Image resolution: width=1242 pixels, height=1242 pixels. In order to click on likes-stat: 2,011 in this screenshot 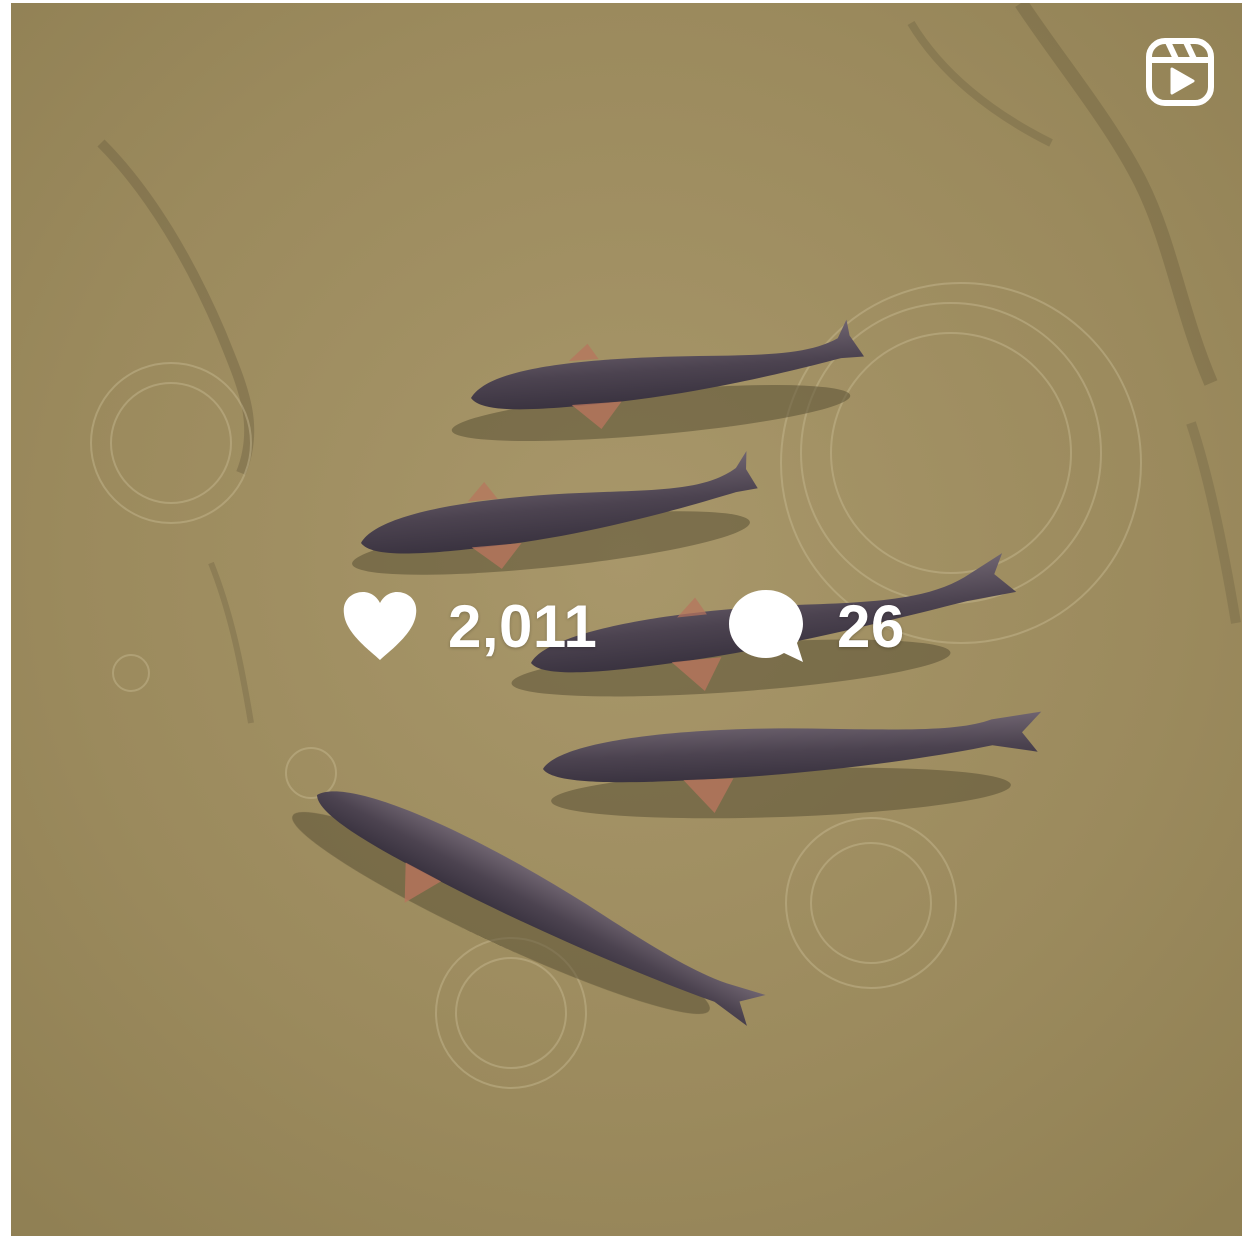, I will do `click(469, 626)`.